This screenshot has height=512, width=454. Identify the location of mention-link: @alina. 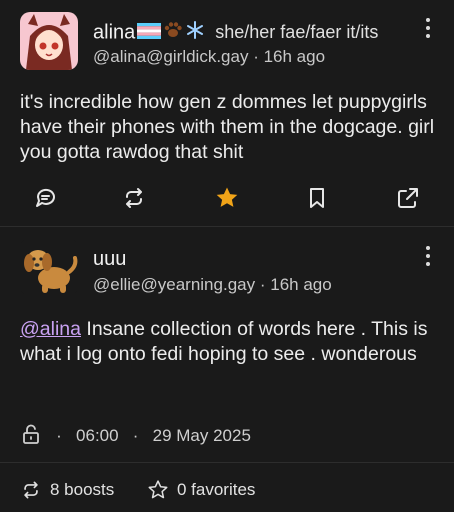
(50, 329).